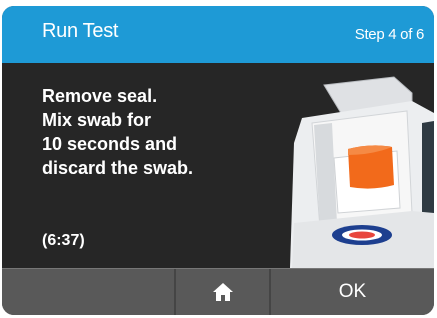  Describe the element at coordinates (63, 240) in the screenshot. I see `countdown-timer: (6:37)` at that location.